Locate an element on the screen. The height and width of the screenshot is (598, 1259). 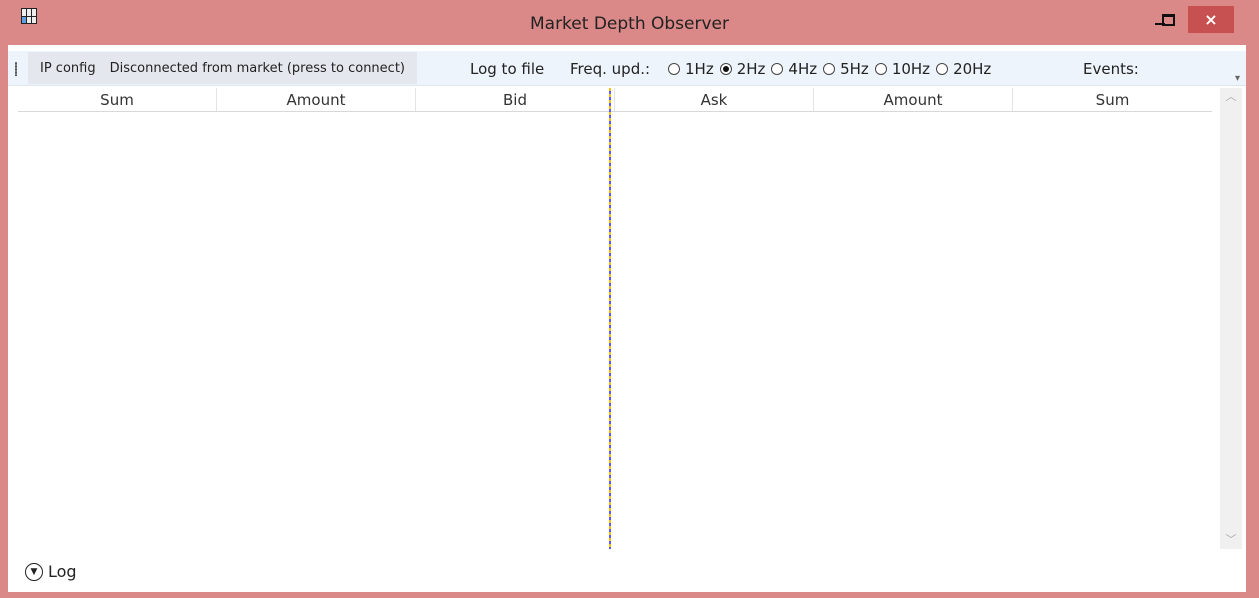
scroll-up-icon: ︿ is located at coordinates (1231, 97).